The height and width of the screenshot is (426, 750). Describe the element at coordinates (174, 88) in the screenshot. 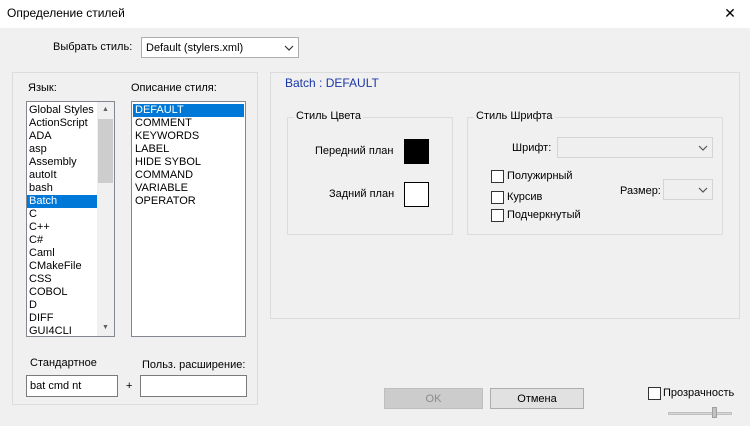

I see `style-description-label: Описание стиля:` at that location.